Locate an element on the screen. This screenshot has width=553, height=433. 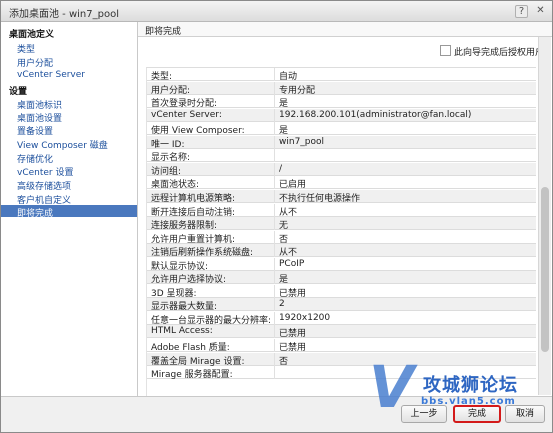
summary-value: 已启用 is located at coordinates (293, 185).